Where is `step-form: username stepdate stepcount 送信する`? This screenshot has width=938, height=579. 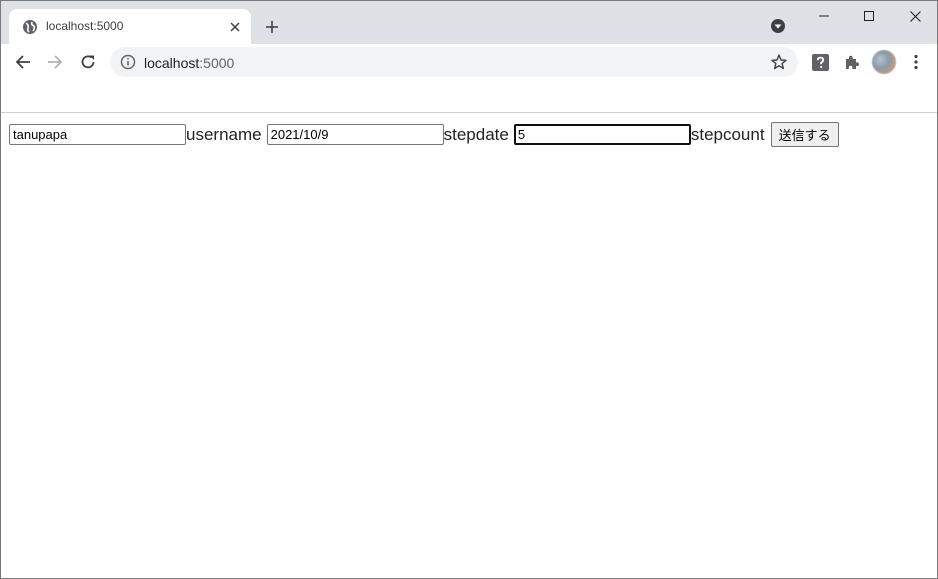 step-form: username stepdate stepcount 送信する is located at coordinates (424, 134).